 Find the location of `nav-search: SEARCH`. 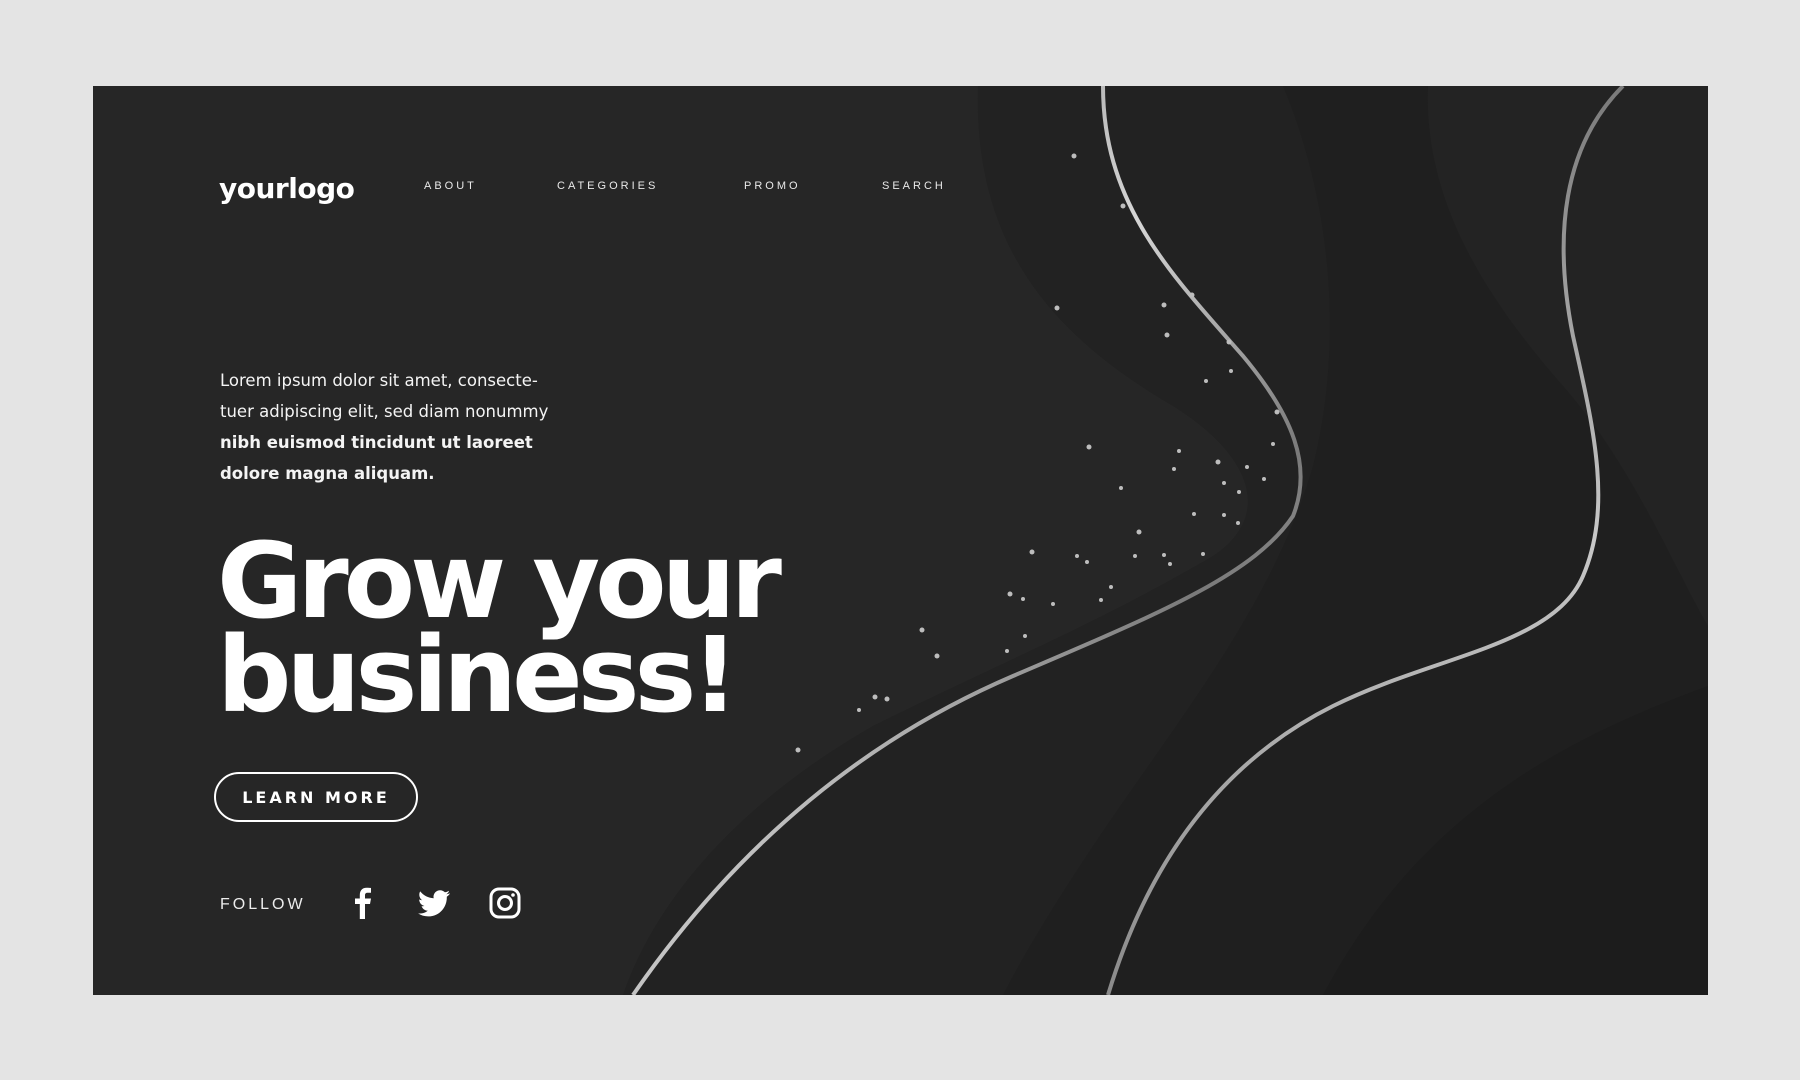

nav-search: SEARCH is located at coordinates (914, 186).